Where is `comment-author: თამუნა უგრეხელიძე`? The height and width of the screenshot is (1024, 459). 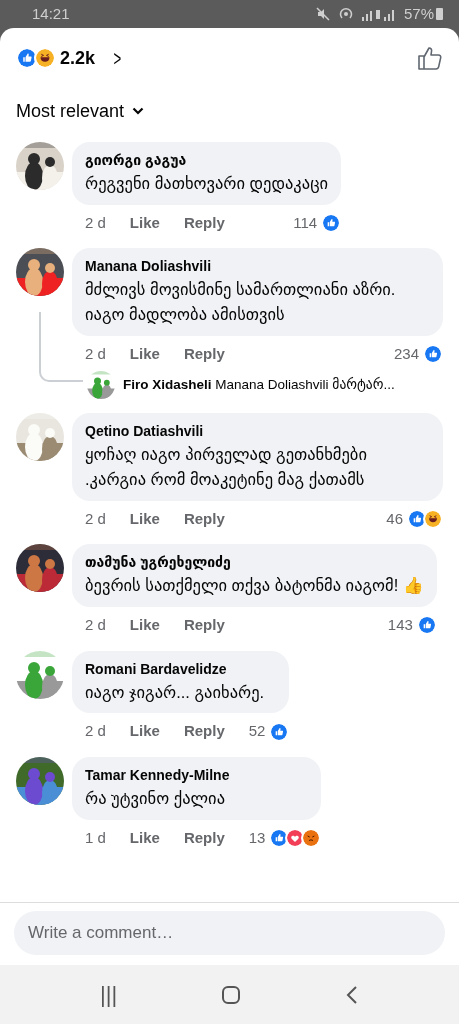
comment-author: თამუნა უგრეხელიძე is located at coordinates (254, 563).